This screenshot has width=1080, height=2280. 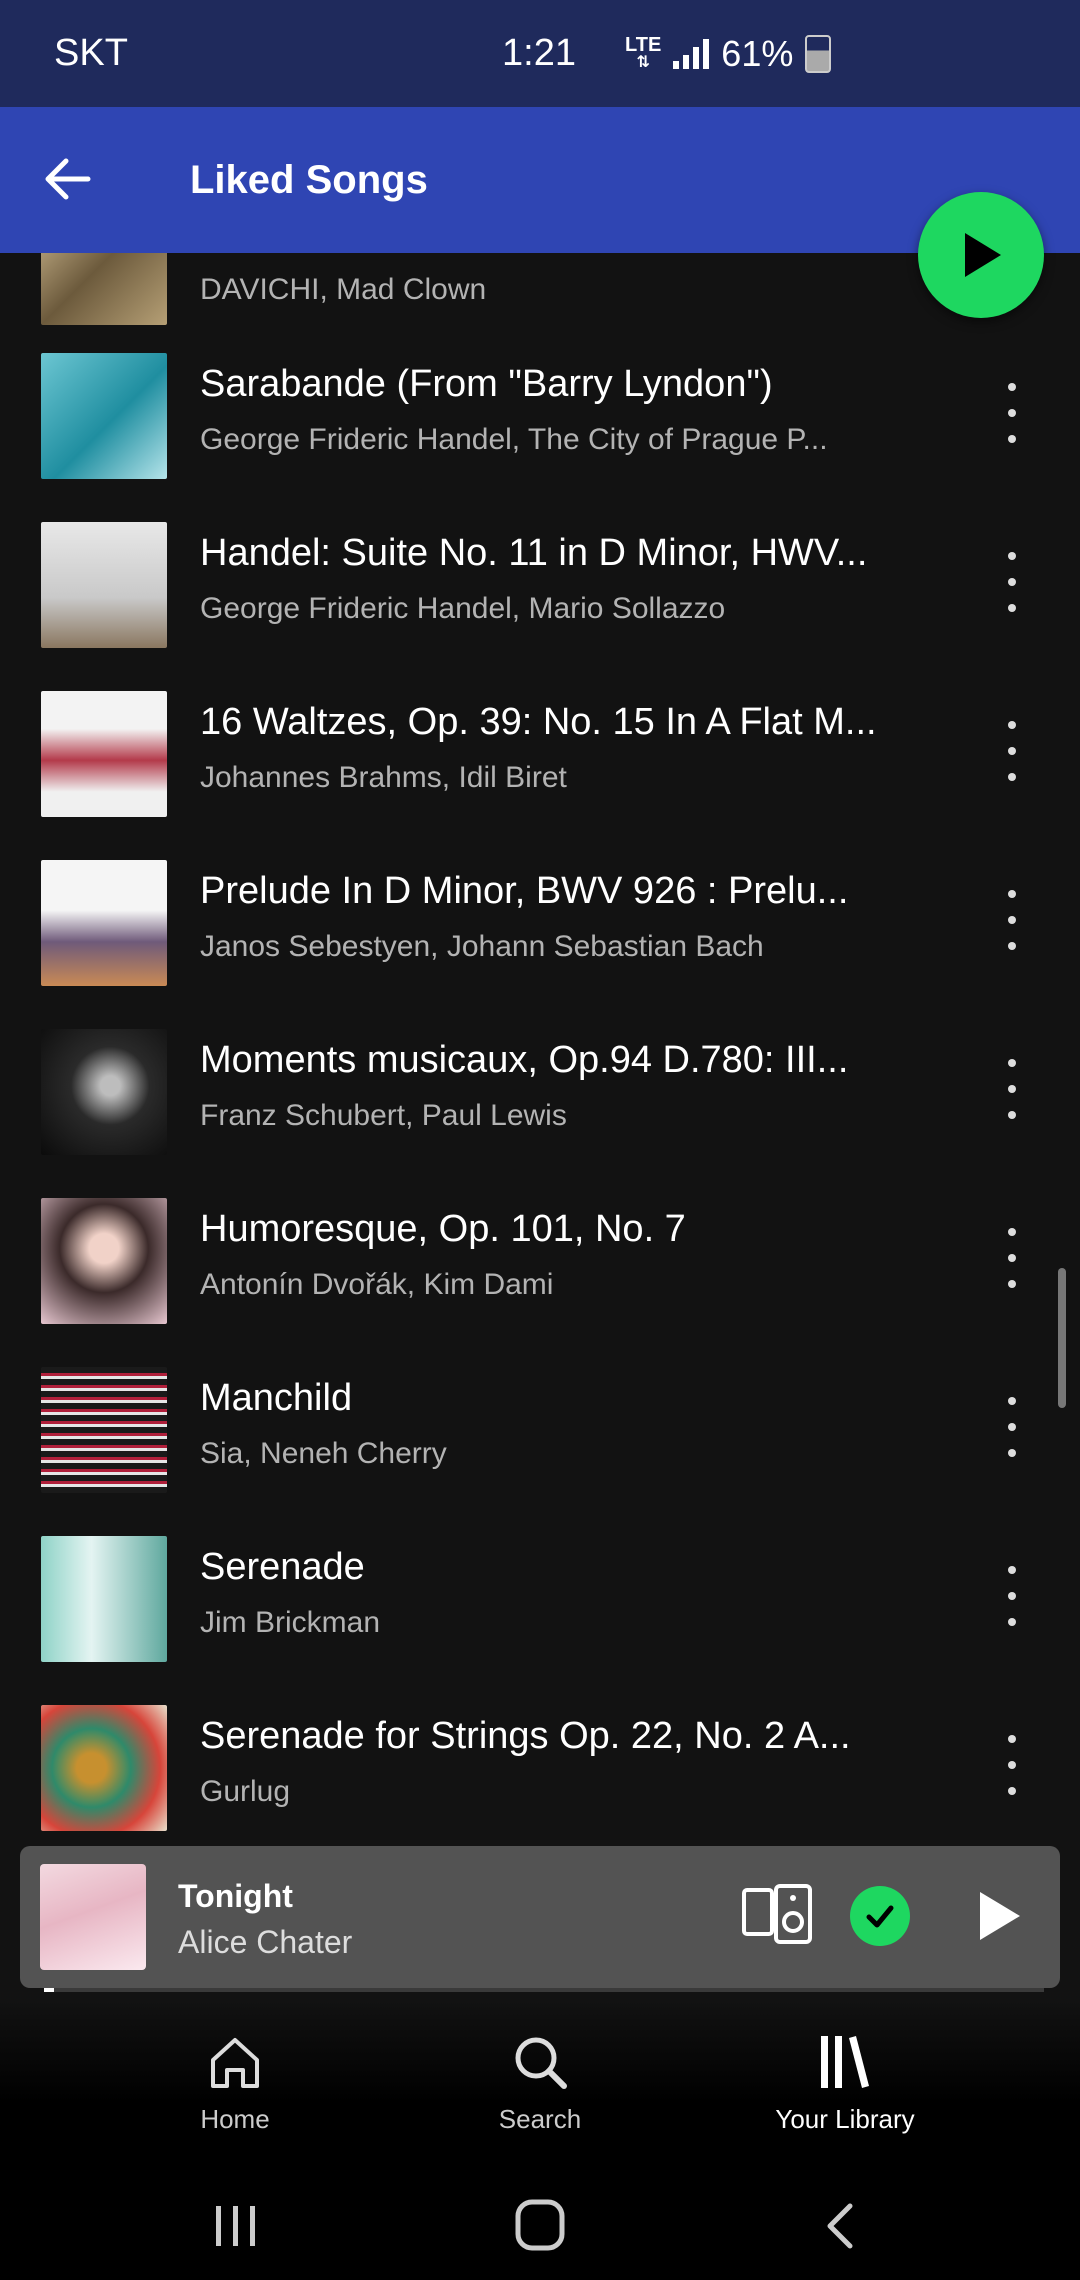 What do you see at coordinates (49, 1990) in the screenshot?
I see `progress-fill` at bounding box center [49, 1990].